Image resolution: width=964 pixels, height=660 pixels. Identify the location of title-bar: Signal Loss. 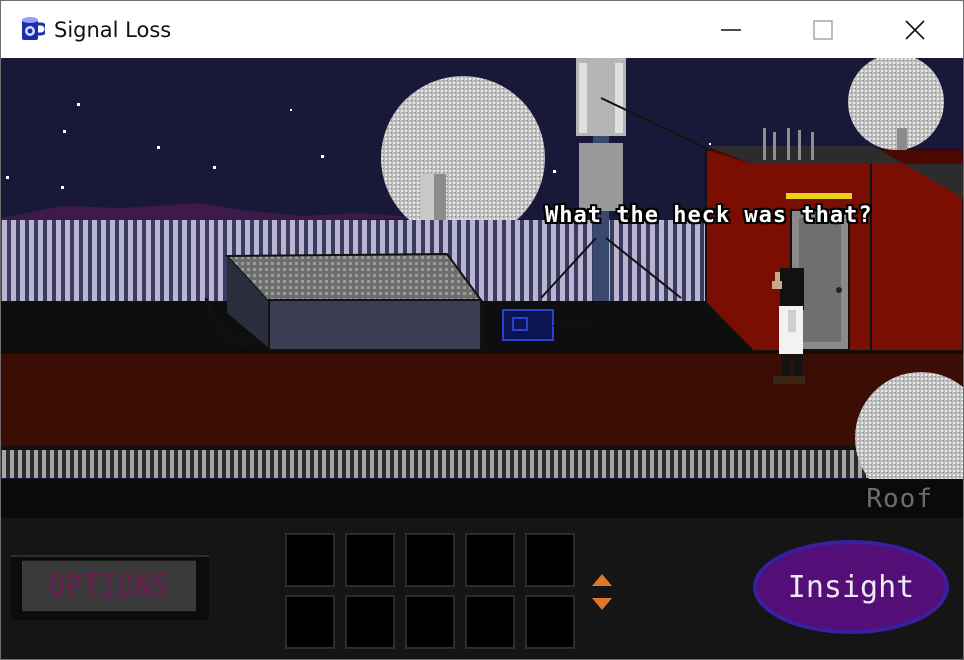
(482, 29).